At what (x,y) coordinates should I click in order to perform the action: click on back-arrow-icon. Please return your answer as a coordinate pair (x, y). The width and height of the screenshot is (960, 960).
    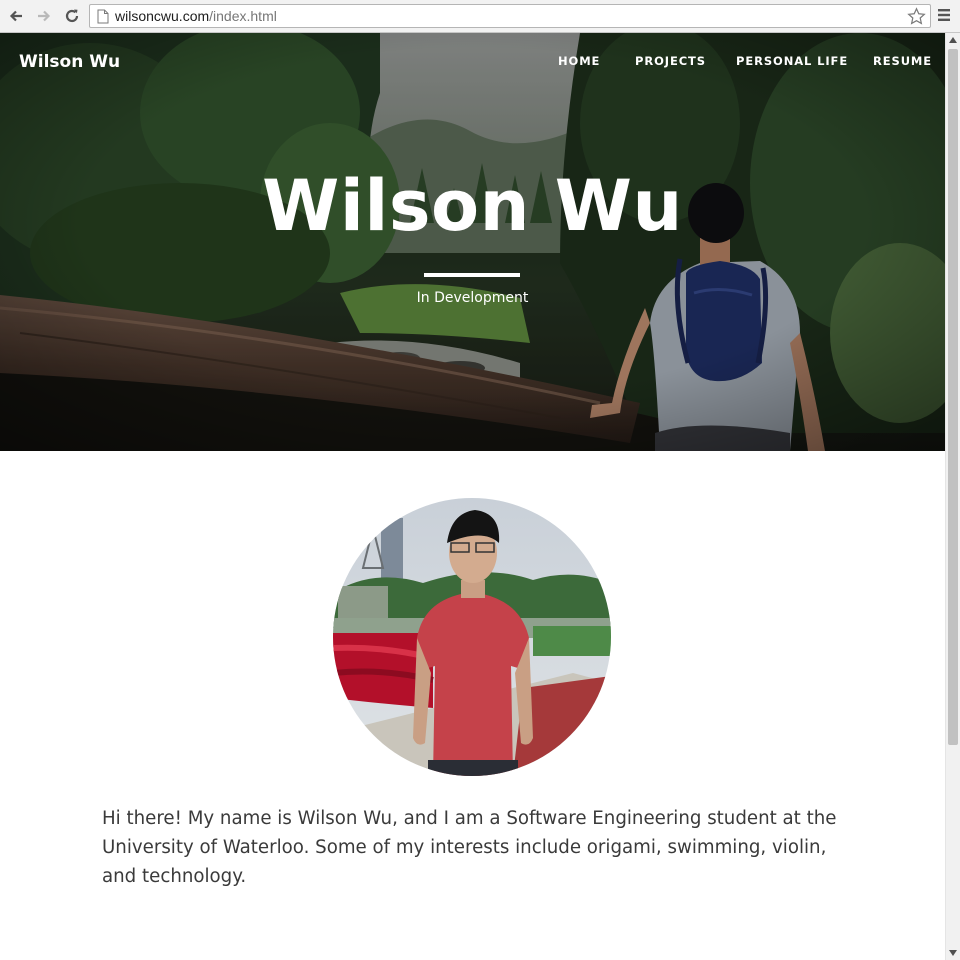
    Looking at the image, I should click on (15, 16).